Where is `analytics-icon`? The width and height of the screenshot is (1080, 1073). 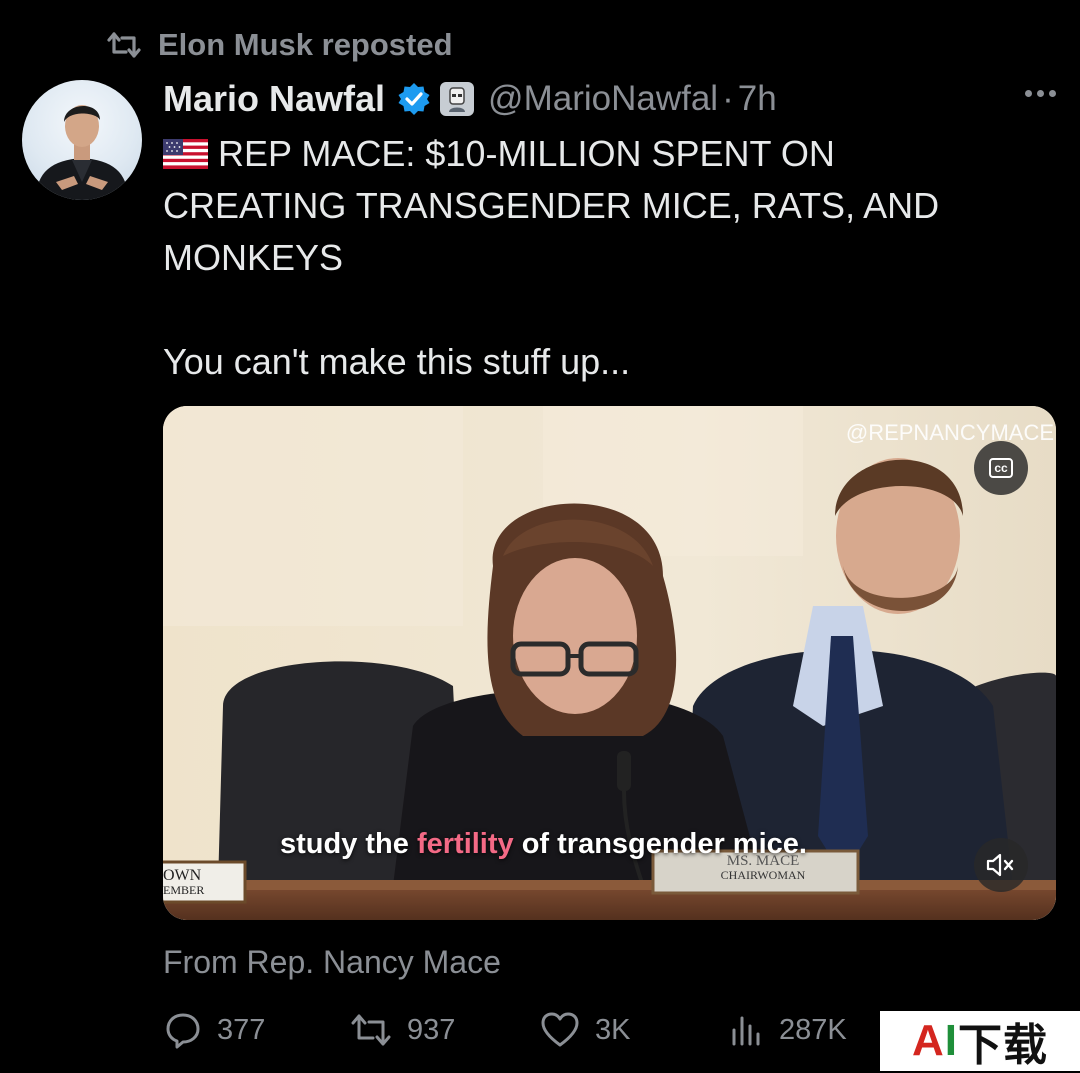 analytics-icon is located at coordinates (746, 1031).